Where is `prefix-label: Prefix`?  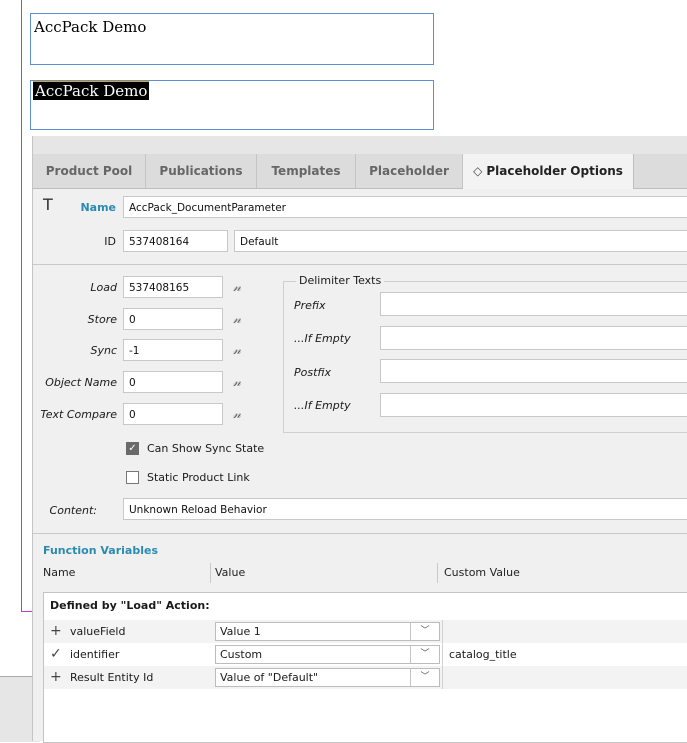
prefix-label: Prefix is located at coordinates (310, 305).